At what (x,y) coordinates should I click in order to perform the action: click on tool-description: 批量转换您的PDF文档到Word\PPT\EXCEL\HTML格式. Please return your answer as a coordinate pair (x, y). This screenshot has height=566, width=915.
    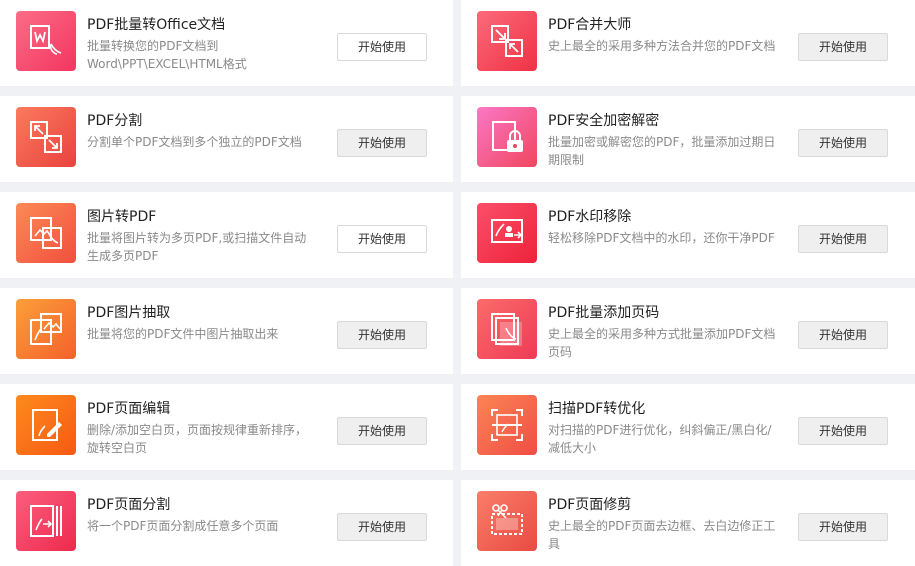
    Looking at the image, I should click on (167, 55).